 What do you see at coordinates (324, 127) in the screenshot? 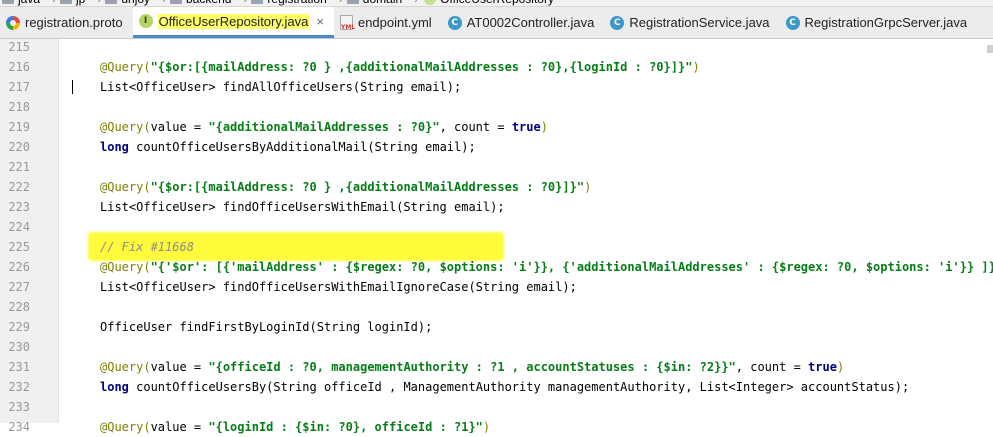
I see `code-token: "{additionalMailAddresses : ?0}"` at bounding box center [324, 127].